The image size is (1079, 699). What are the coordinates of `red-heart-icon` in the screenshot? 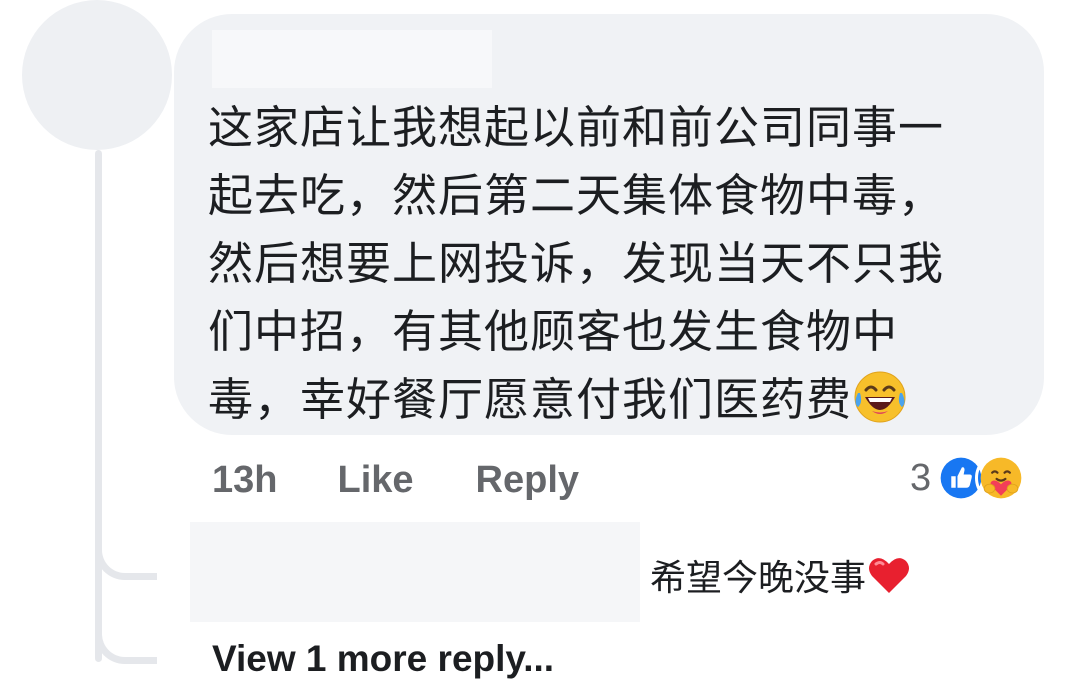 It's located at (889, 575).